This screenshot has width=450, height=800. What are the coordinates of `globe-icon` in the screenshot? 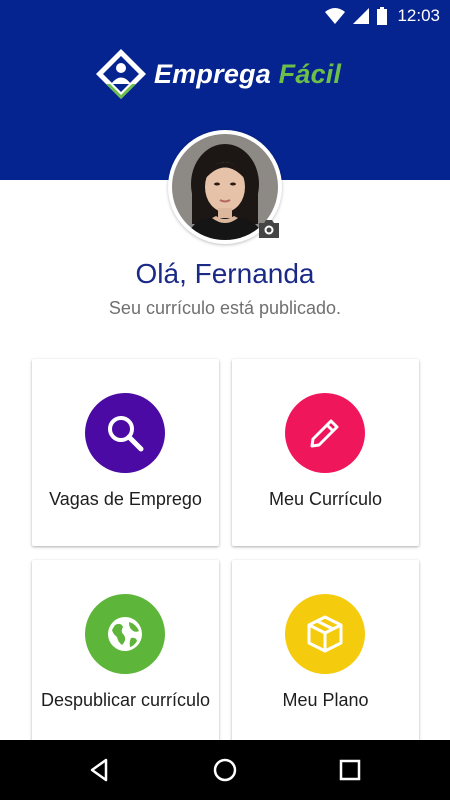 It's located at (125, 634).